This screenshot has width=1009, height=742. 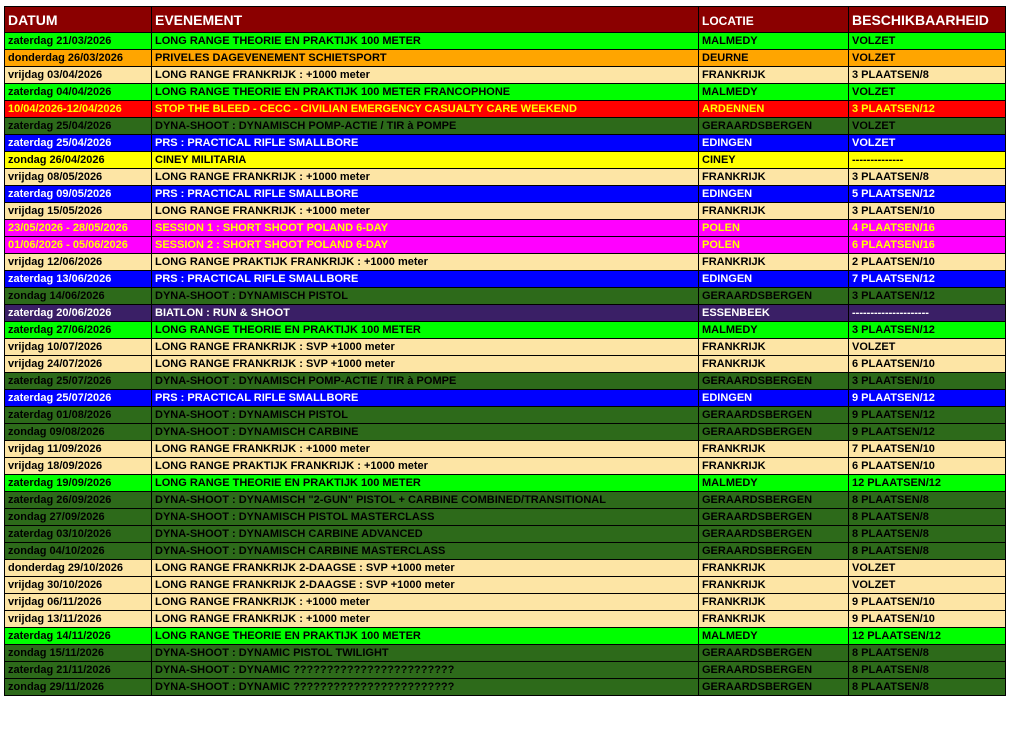 I want to click on date-cell: zondag 15/11/2026, so click(x=78, y=653).